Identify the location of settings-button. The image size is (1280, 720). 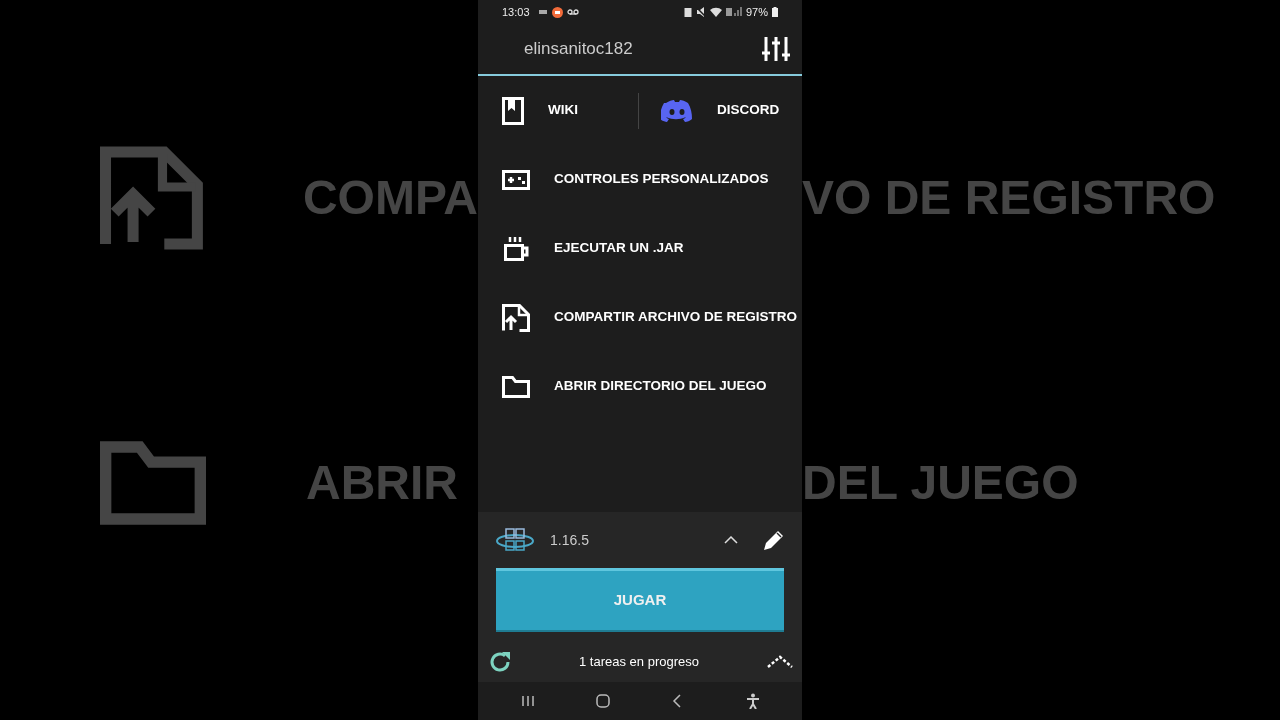
(776, 49).